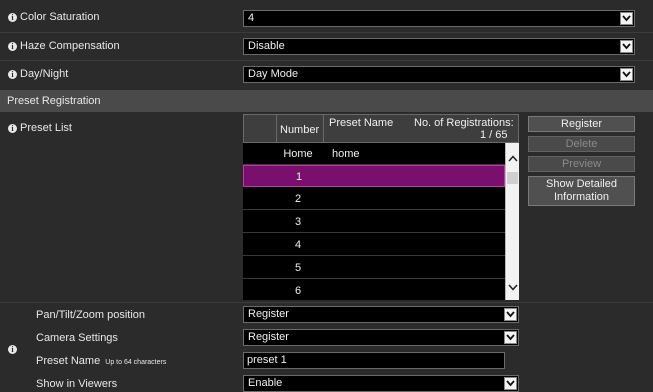 Image resolution: width=653 pixels, height=392 pixels. I want to click on color-saturation-row: i Color Saturation 4, so click(326, 13).